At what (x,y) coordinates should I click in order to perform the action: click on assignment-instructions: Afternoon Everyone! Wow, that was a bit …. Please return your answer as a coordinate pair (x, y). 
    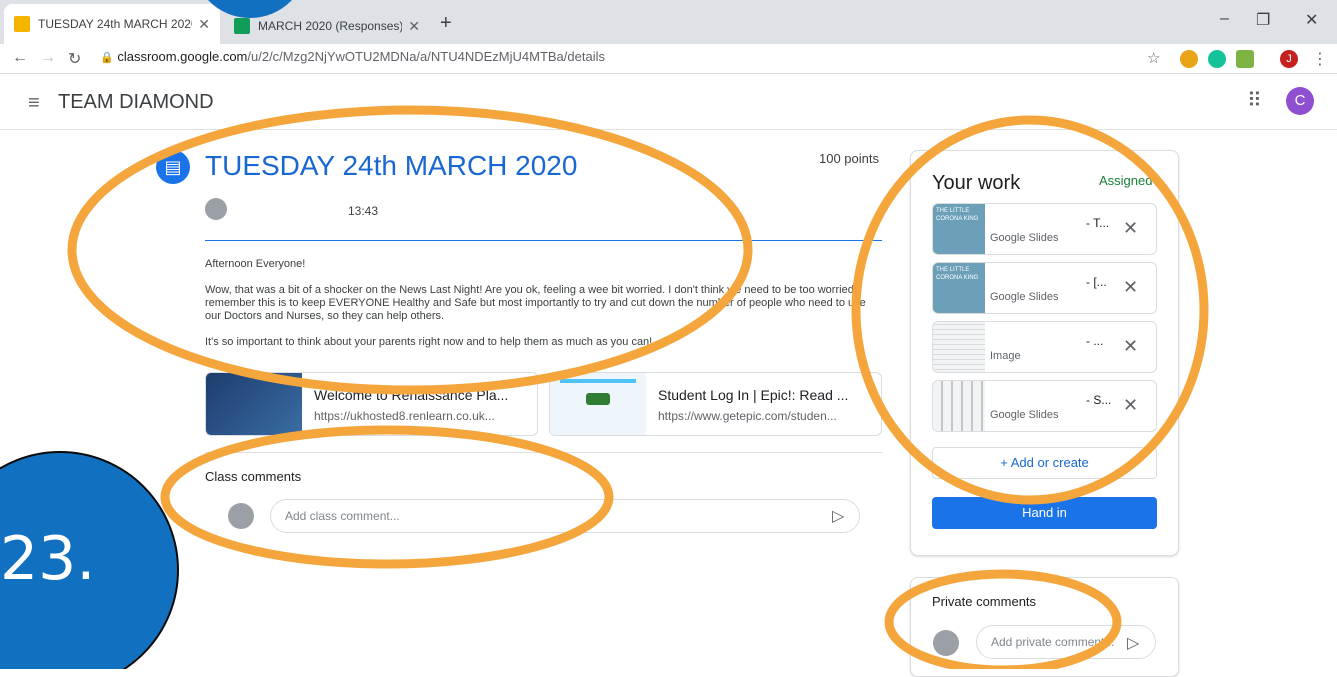
    Looking at the image, I should click on (543, 310).